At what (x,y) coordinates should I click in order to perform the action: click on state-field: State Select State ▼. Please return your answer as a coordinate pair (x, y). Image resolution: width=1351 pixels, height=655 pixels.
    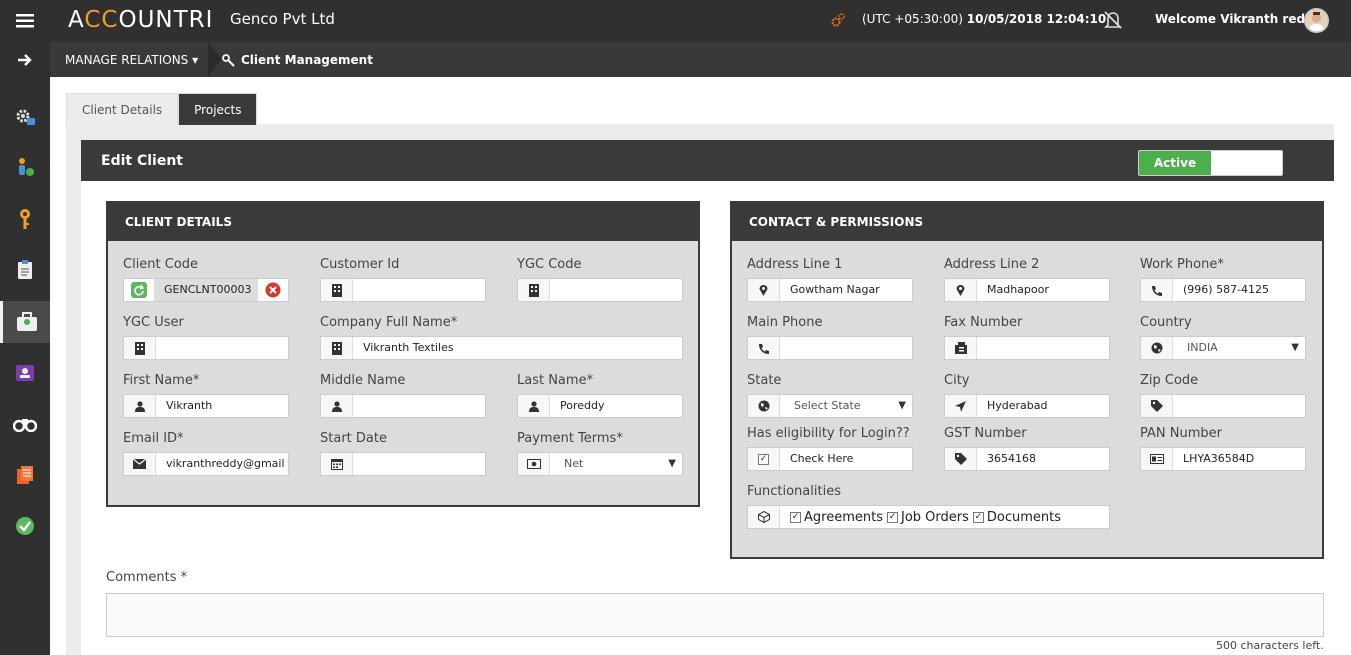
    Looking at the image, I should click on (830, 395).